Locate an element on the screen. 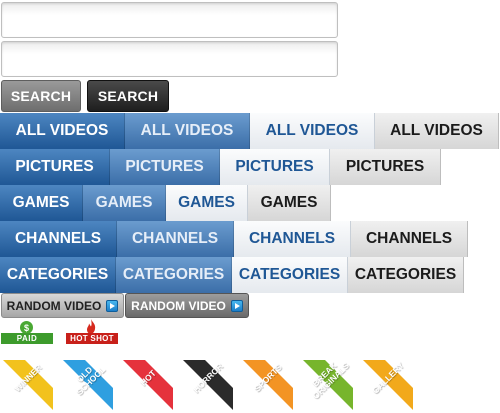 The width and height of the screenshot is (500, 413). tab-all-videos-hover: ALL VIDEOS is located at coordinates (187, 131).